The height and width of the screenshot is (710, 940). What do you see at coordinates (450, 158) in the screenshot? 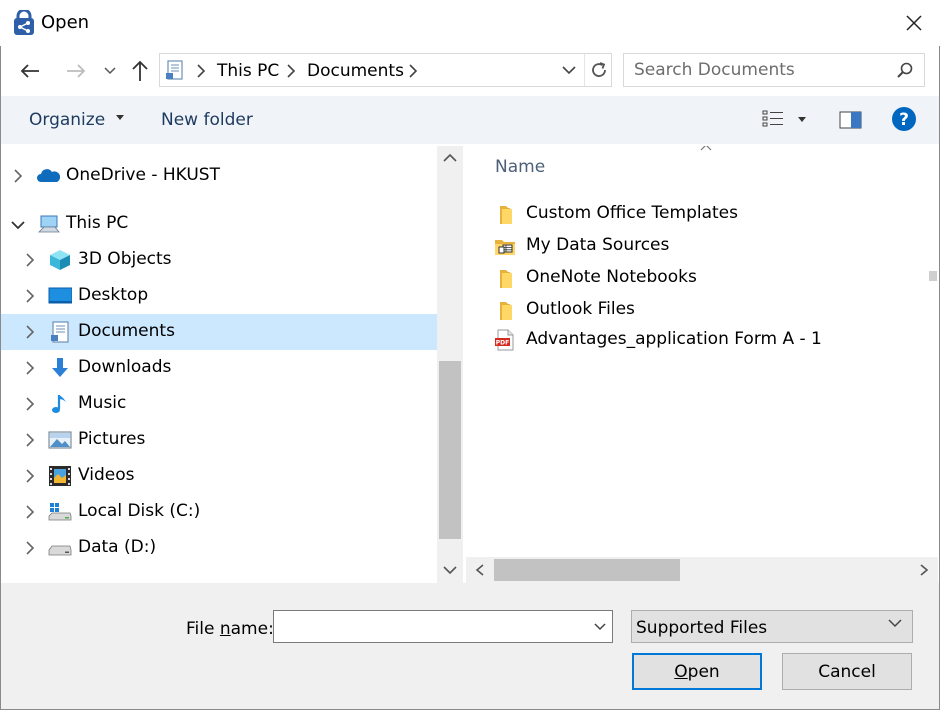
I see `scroll-up-icon` at bounding box center [450, 158].